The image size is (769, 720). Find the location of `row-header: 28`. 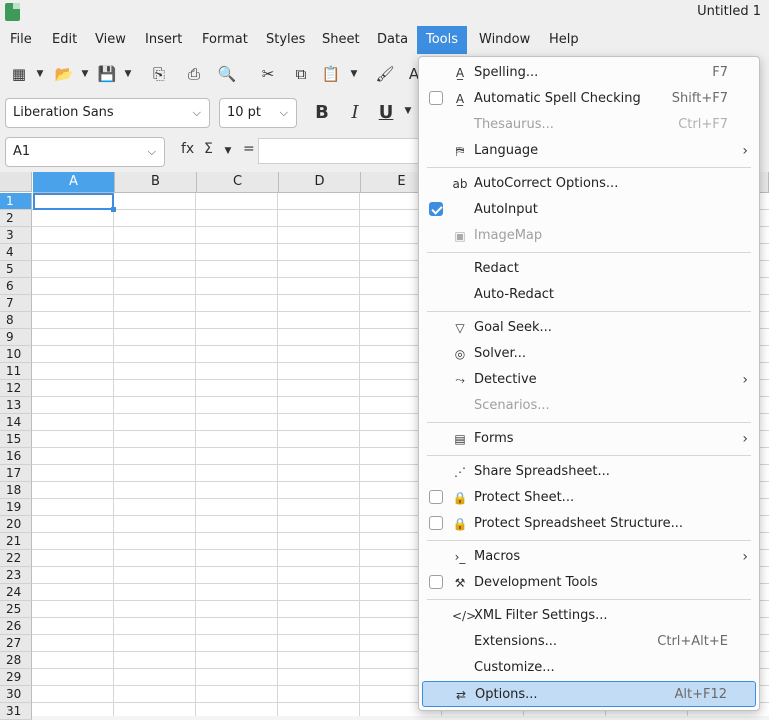

row-header: 28 is located at coordinates (16, 660).